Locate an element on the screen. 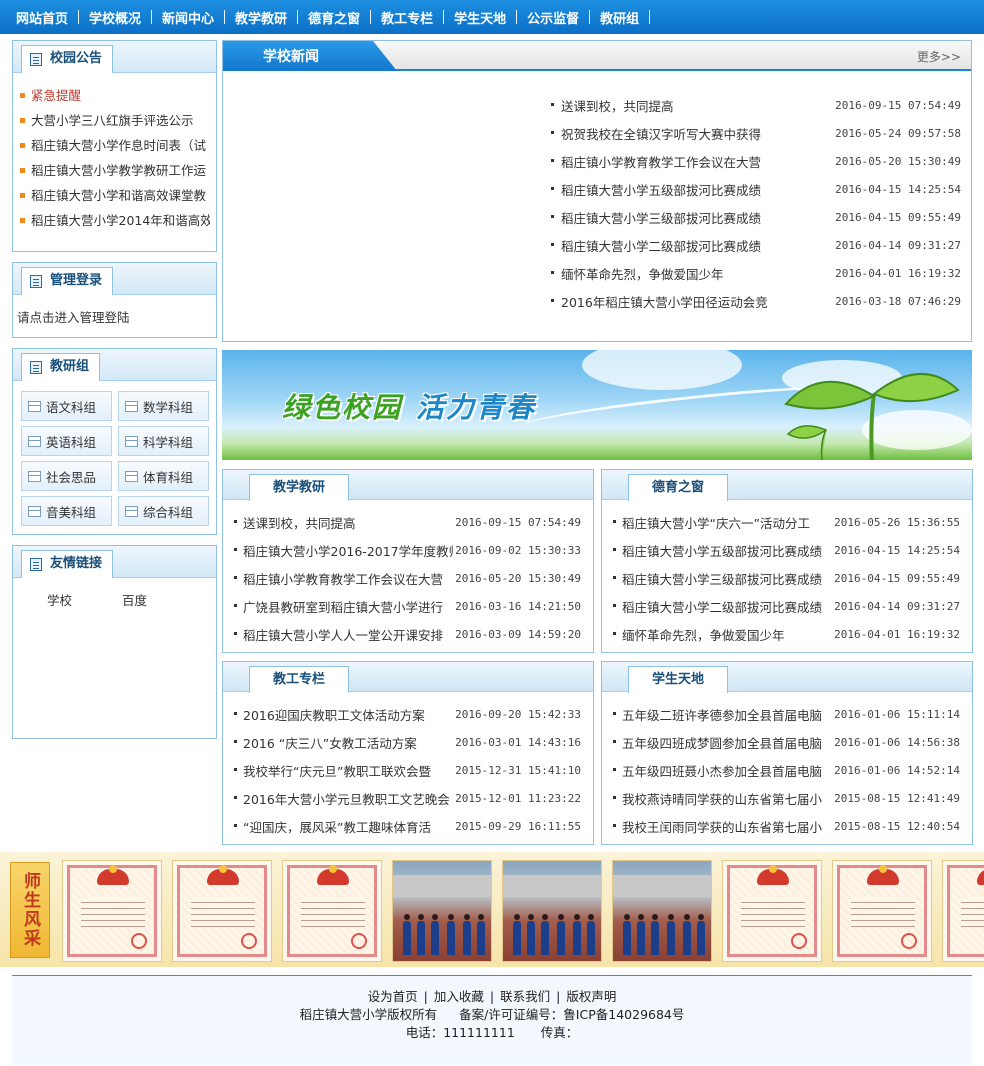  subject-button: 社会思品 is located at coordinates (66, 476).